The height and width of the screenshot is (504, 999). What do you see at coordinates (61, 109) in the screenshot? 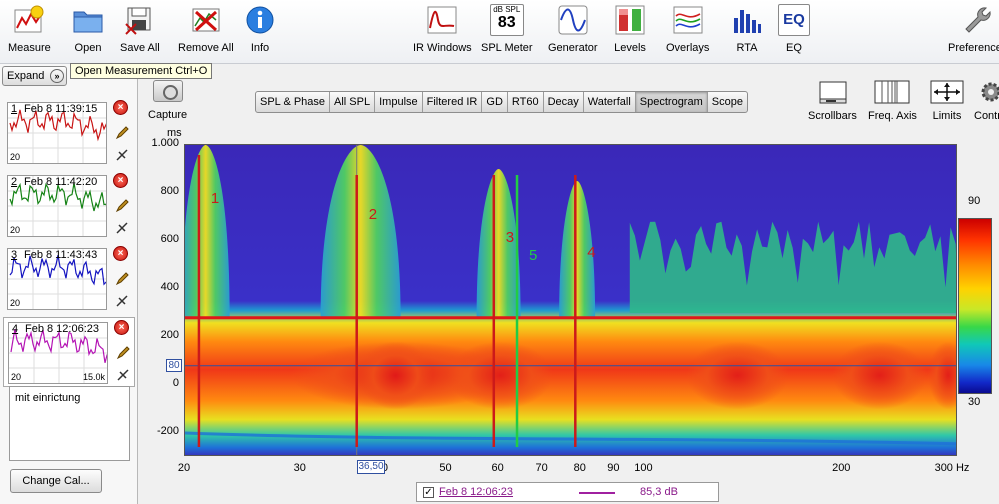
I see `measurement-date: Feb 8 11:39:15` at bounding box center [61, 109].